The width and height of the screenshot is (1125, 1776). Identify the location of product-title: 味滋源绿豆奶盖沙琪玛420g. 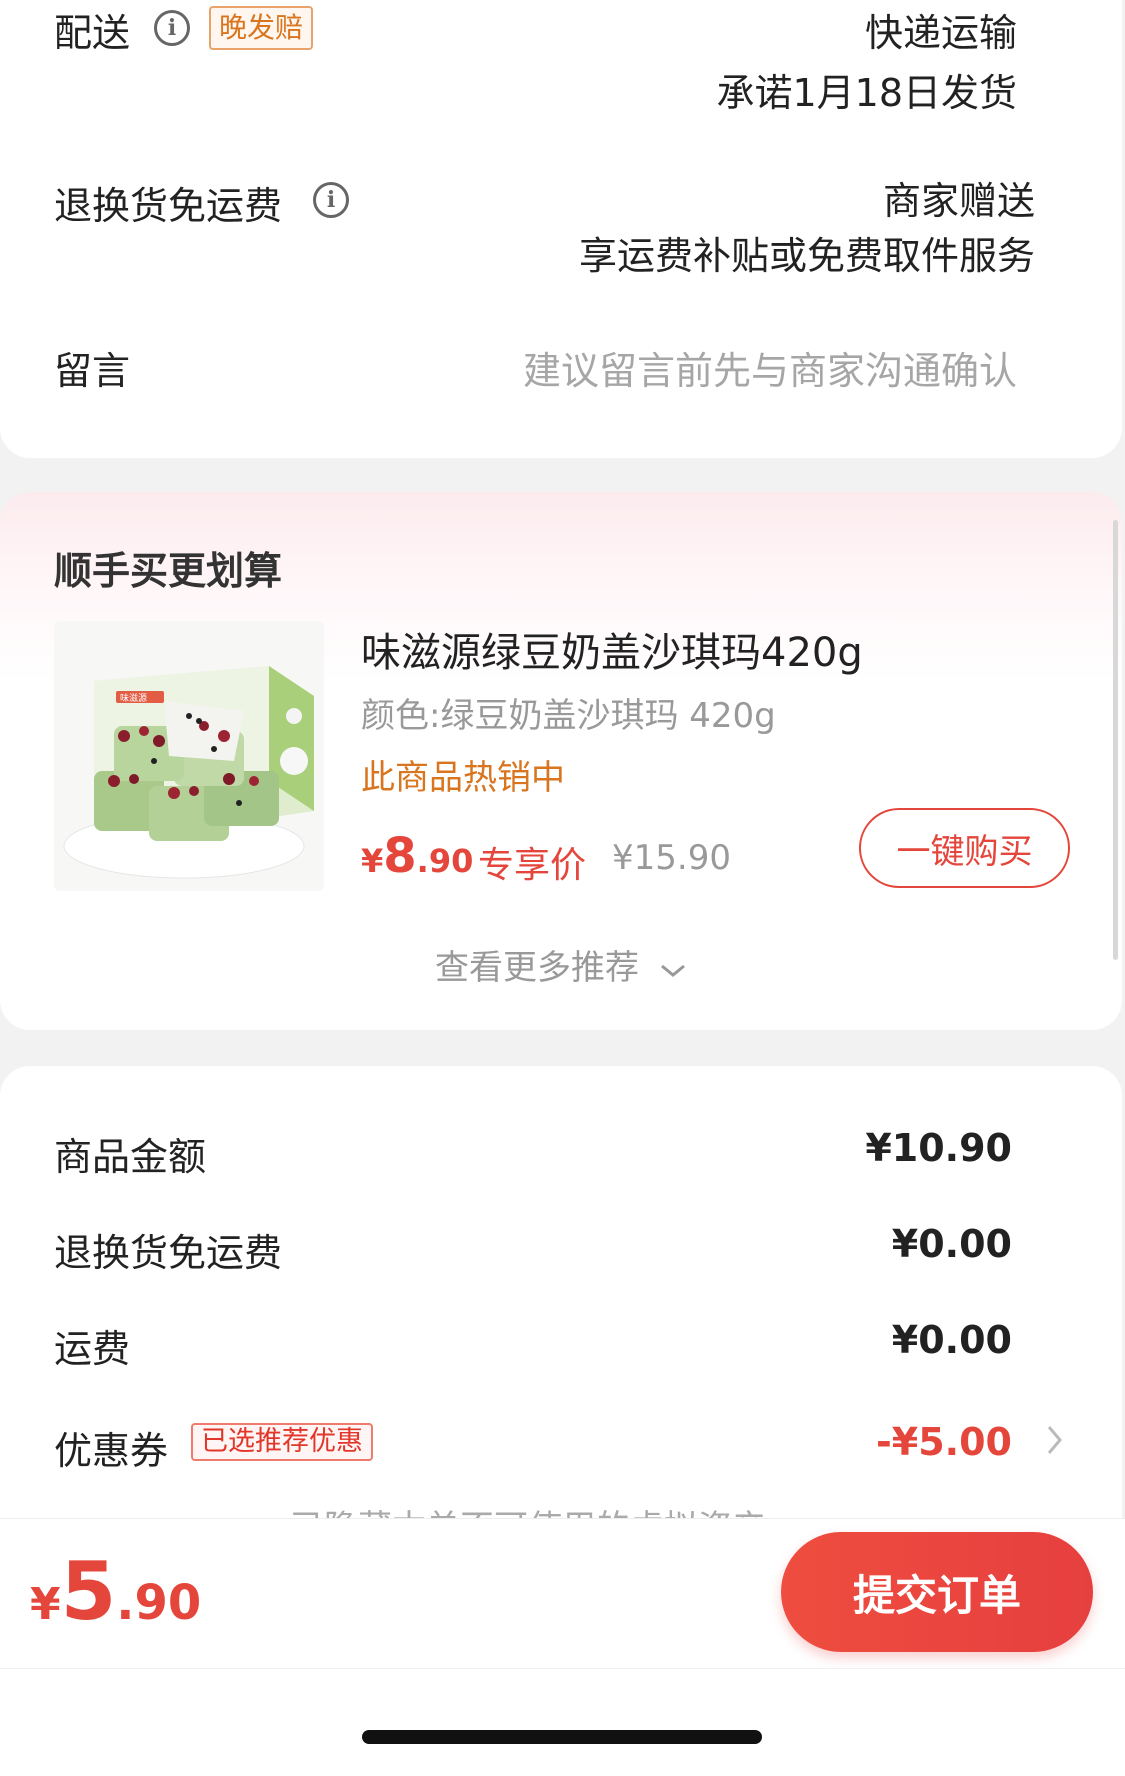
(612, 649).